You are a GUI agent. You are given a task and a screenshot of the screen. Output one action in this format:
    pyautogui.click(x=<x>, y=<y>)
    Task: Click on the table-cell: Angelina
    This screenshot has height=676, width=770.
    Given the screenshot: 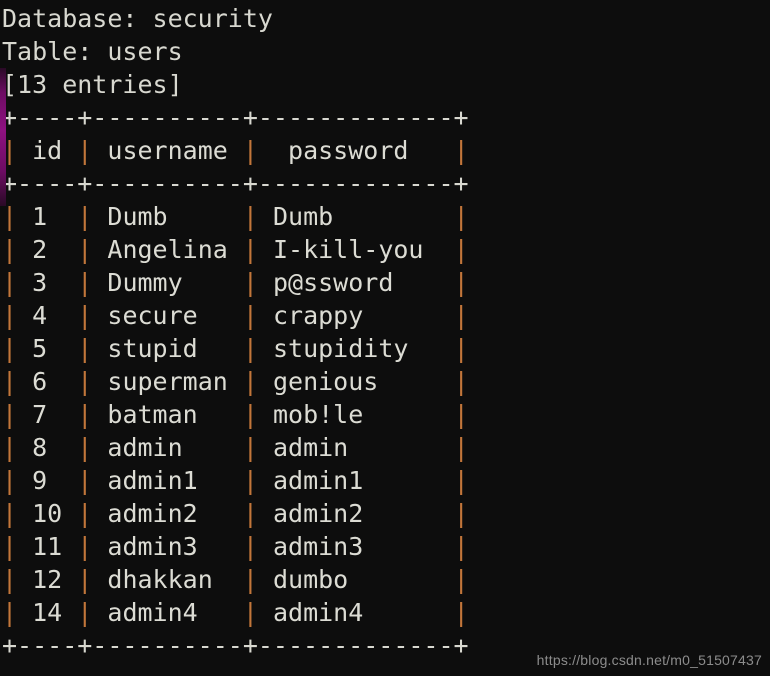 What is the action you would take?
    pyautogui.click(x=167, y=249)
    